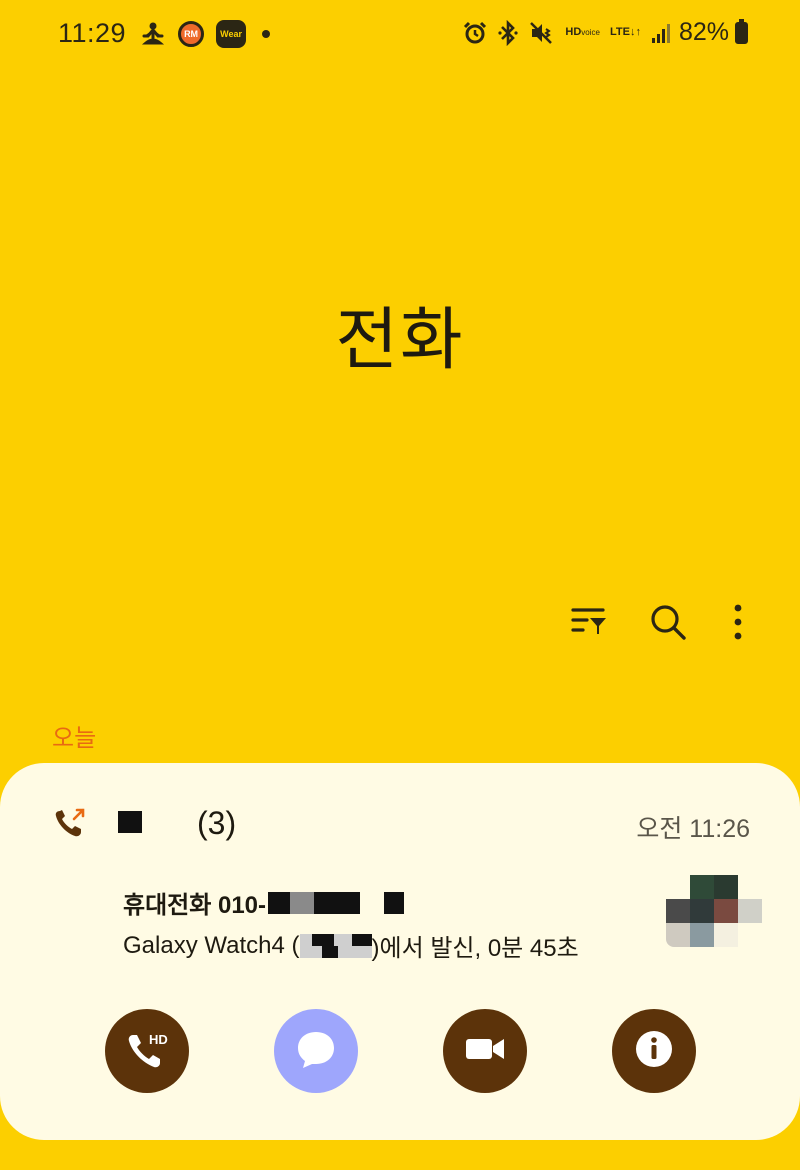  What do you see at coordinates (508, 32) in the screenshot?
I see `bluetooth-icon` at bounding box center [508, 32].